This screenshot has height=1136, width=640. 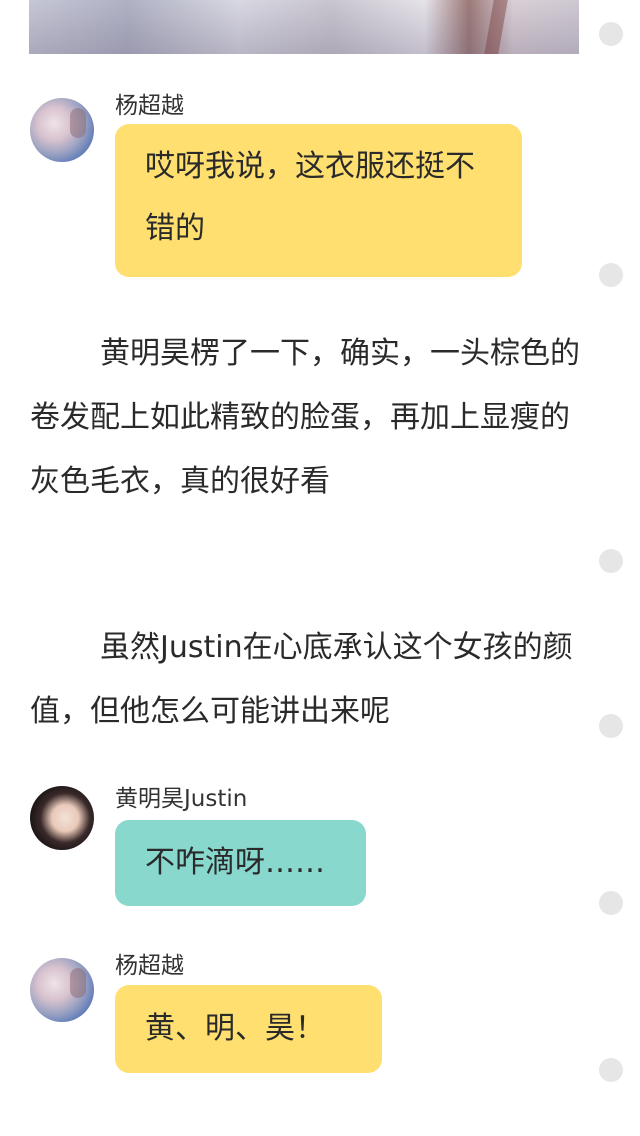 I want to click on sender-name: 黄明昊Justin, so click(x=181, y=799).